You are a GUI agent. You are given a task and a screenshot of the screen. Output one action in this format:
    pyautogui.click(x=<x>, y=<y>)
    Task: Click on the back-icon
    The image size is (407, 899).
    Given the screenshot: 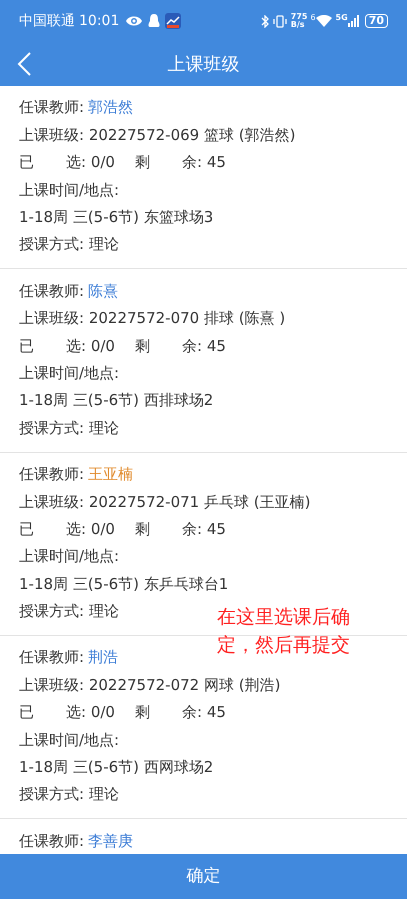 What is the action you would take?
    pyautogui.click(x=24, y=64)
    